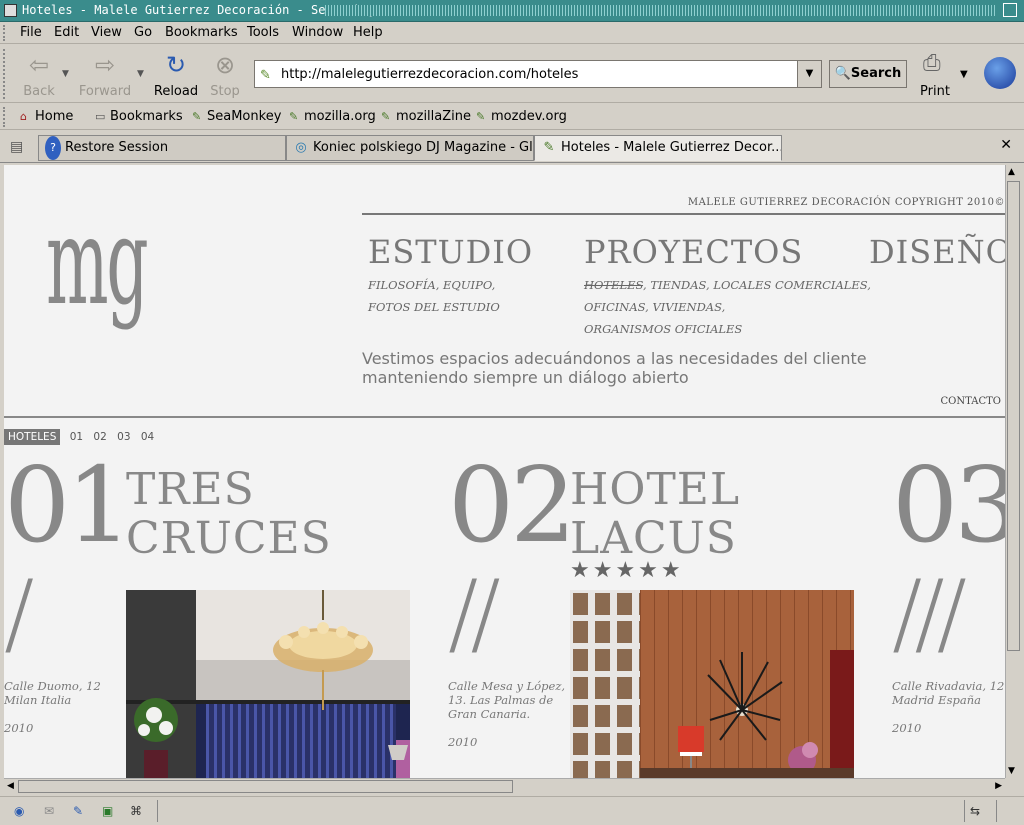  Describe the element at coordinates (176, 75) in the screenshot. I see `reload-button: ↻ Reload` at that location.